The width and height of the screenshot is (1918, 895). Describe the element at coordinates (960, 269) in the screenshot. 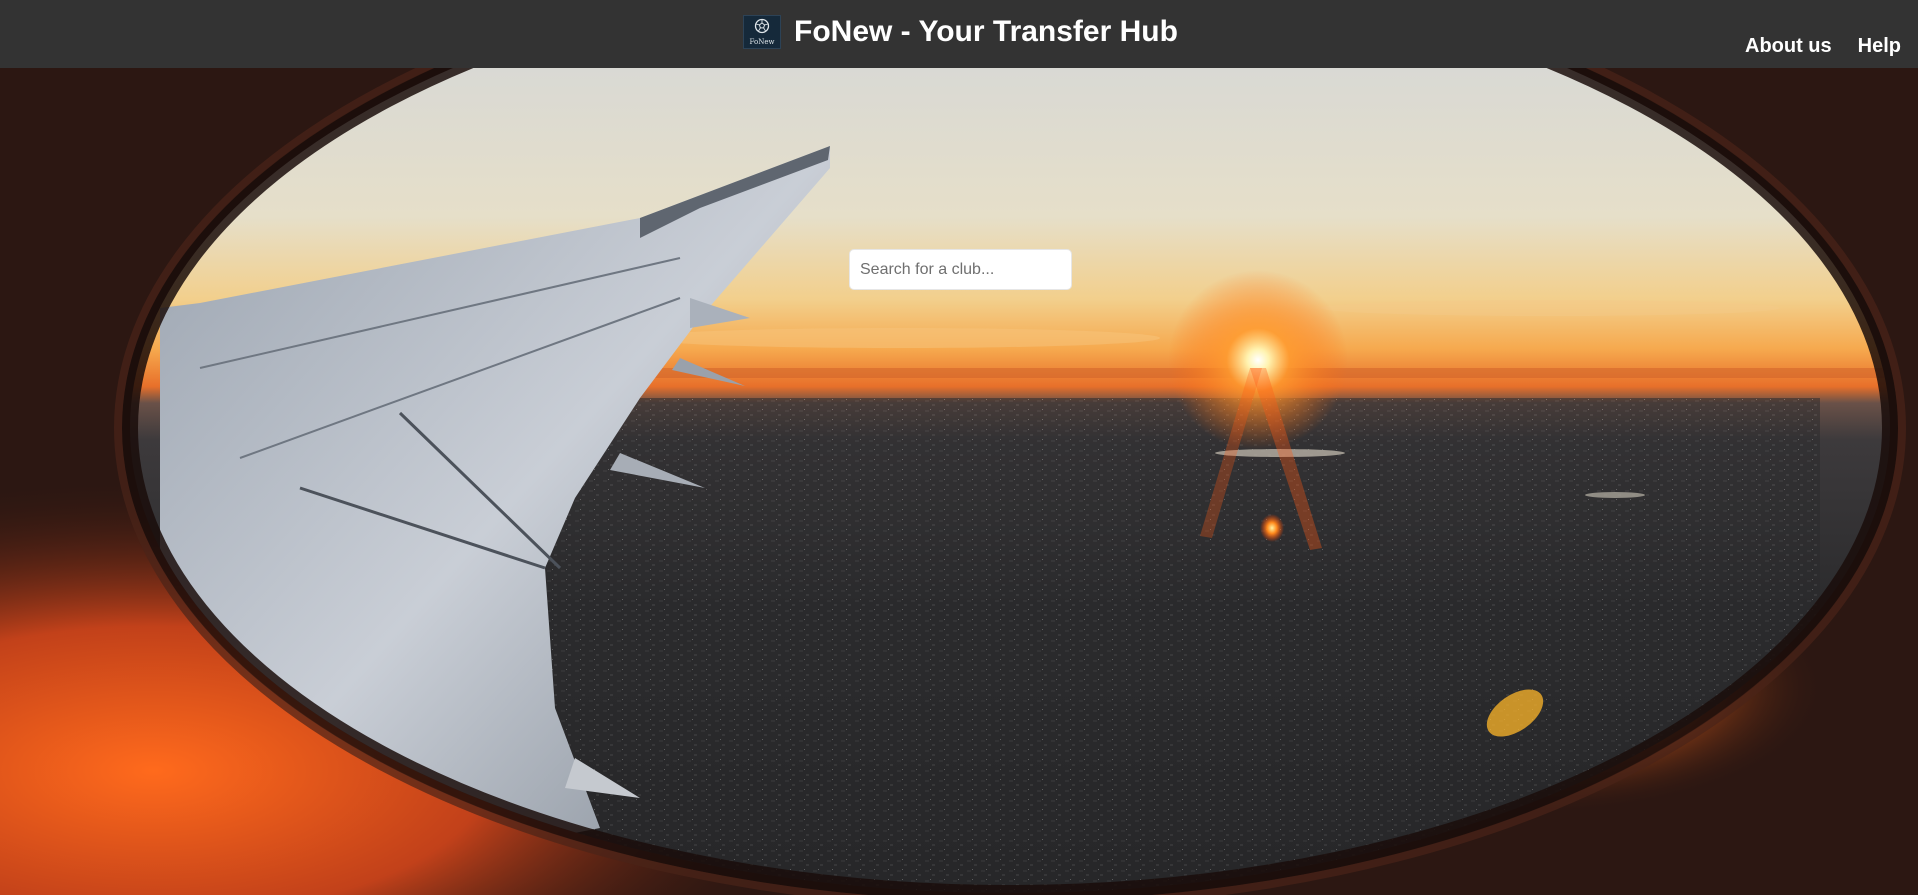

I see `club-search-input` at that location.